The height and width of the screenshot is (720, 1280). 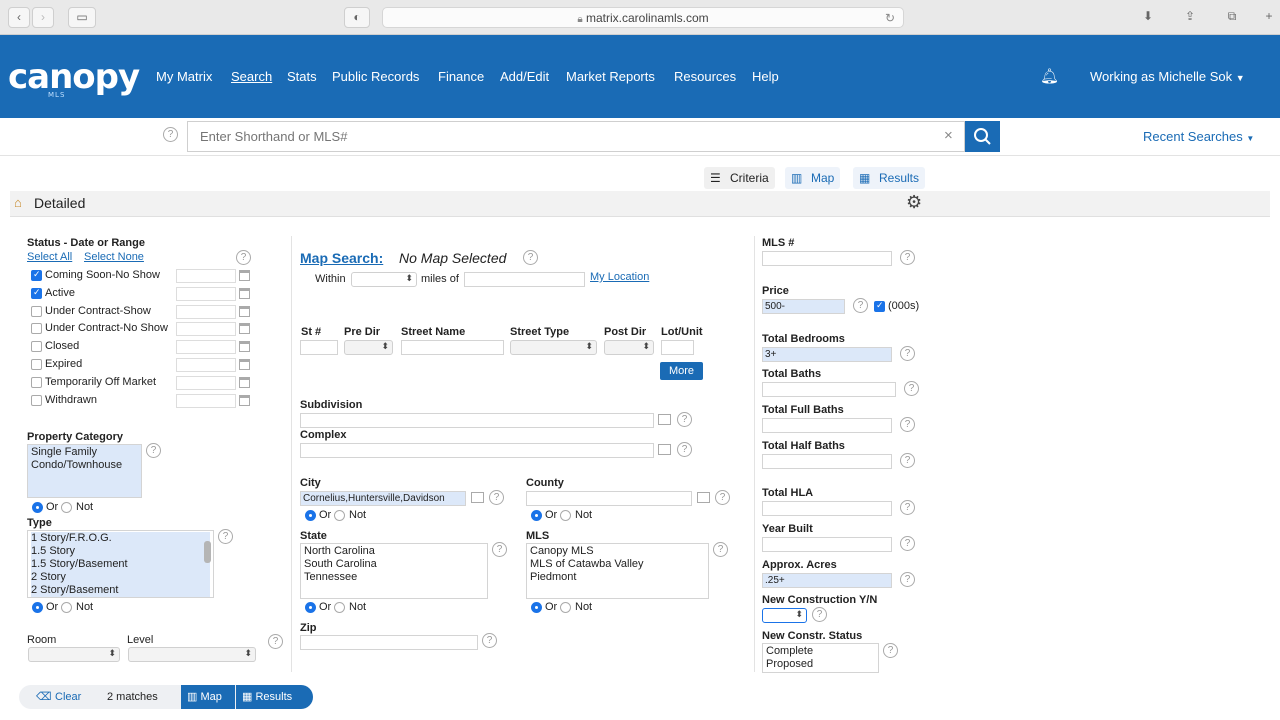 What do you see at coordinates (452, 347) in the screenshot?
I see `street-name-input` at bounding box center [452, 347].